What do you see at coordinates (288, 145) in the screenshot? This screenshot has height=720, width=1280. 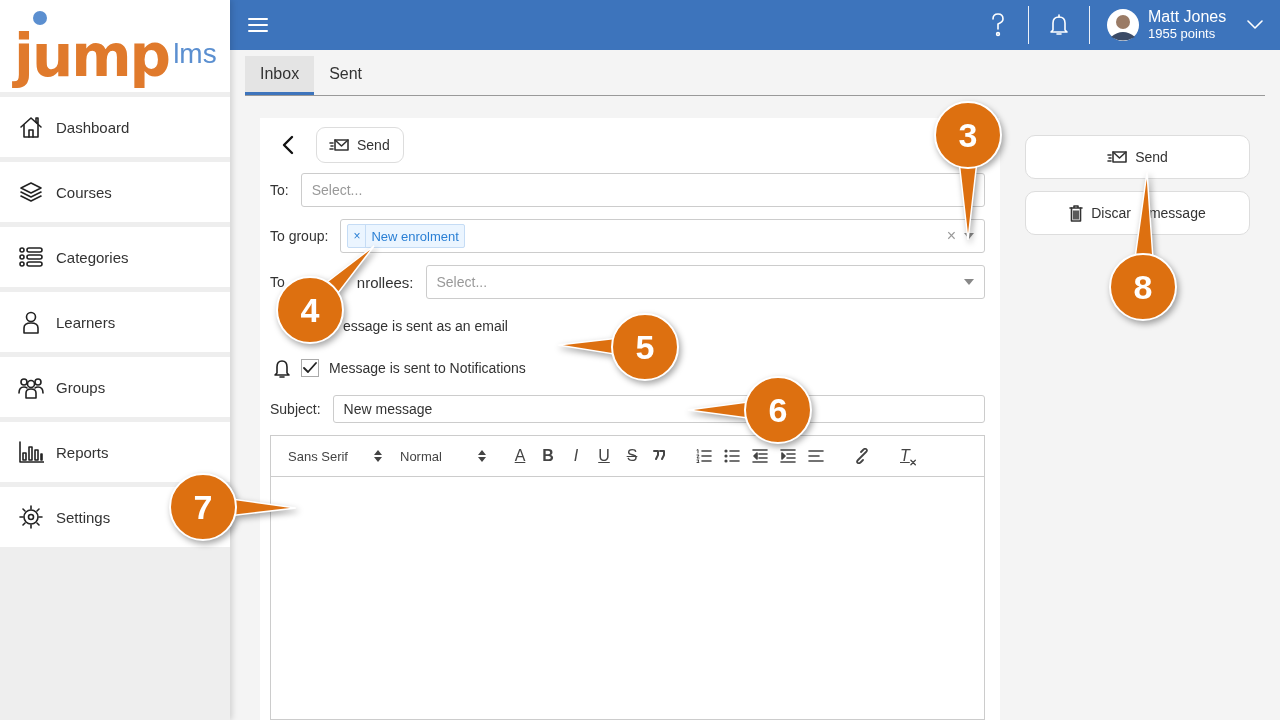 I see `back-icon` at bounding box center [288, 145].